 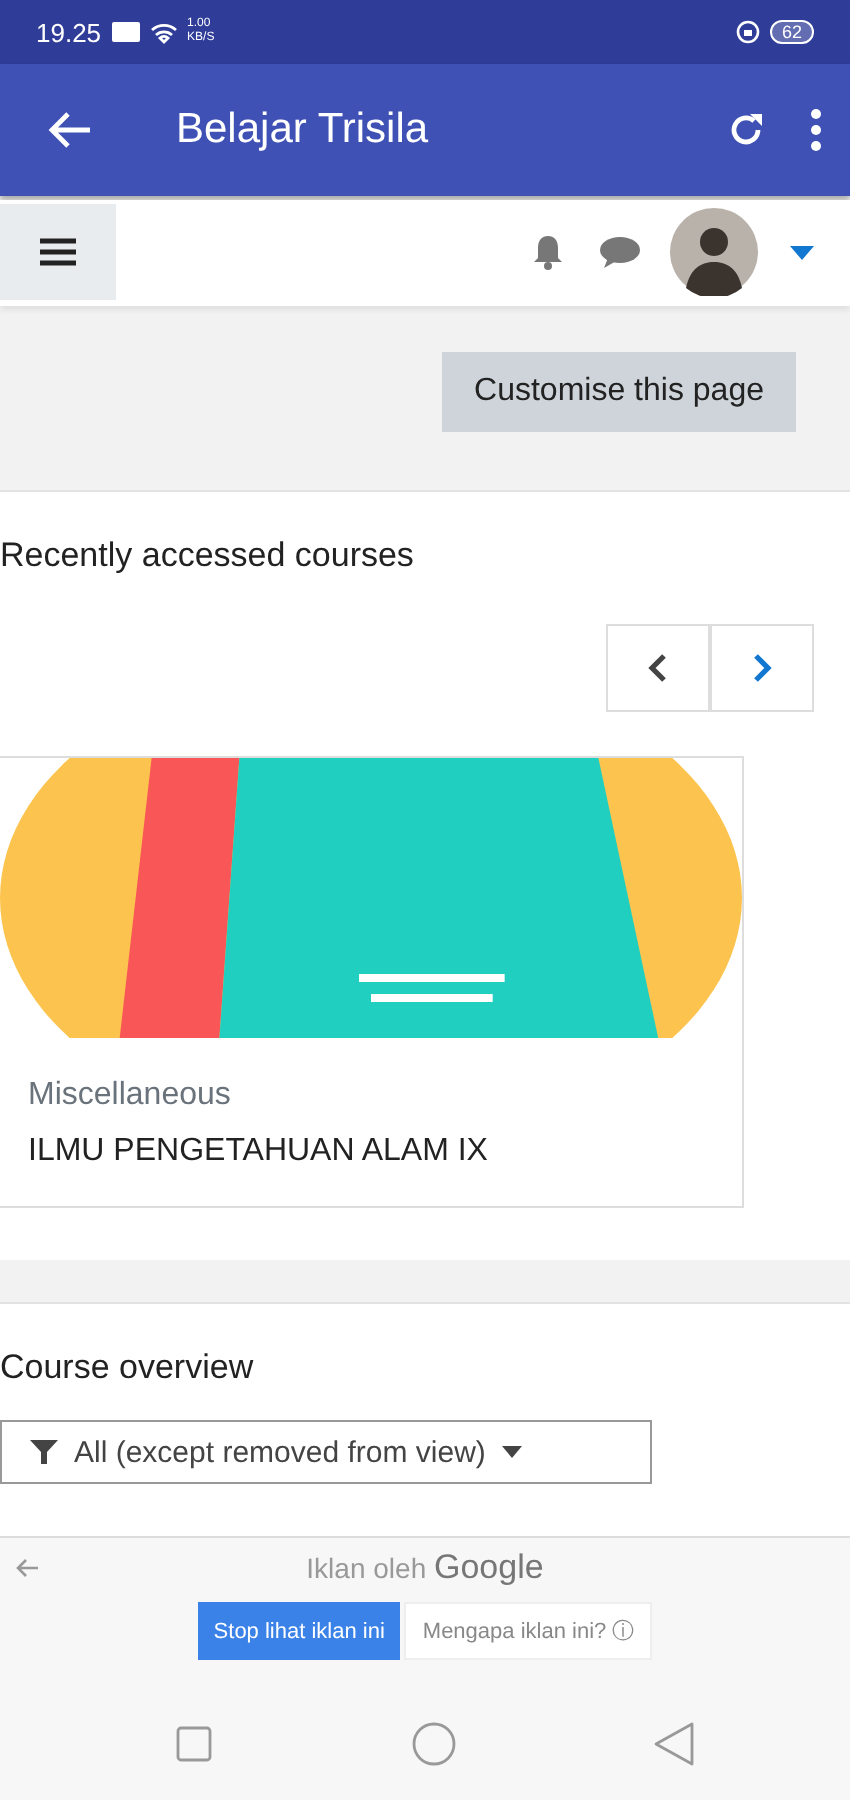 I want to click on mail-icon, so click(x=125, y=32).